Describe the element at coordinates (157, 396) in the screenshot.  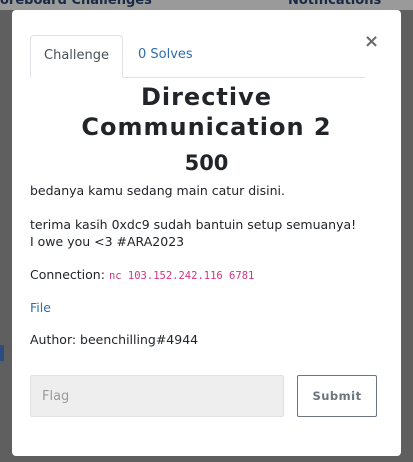
I see `flag-input` at that location.